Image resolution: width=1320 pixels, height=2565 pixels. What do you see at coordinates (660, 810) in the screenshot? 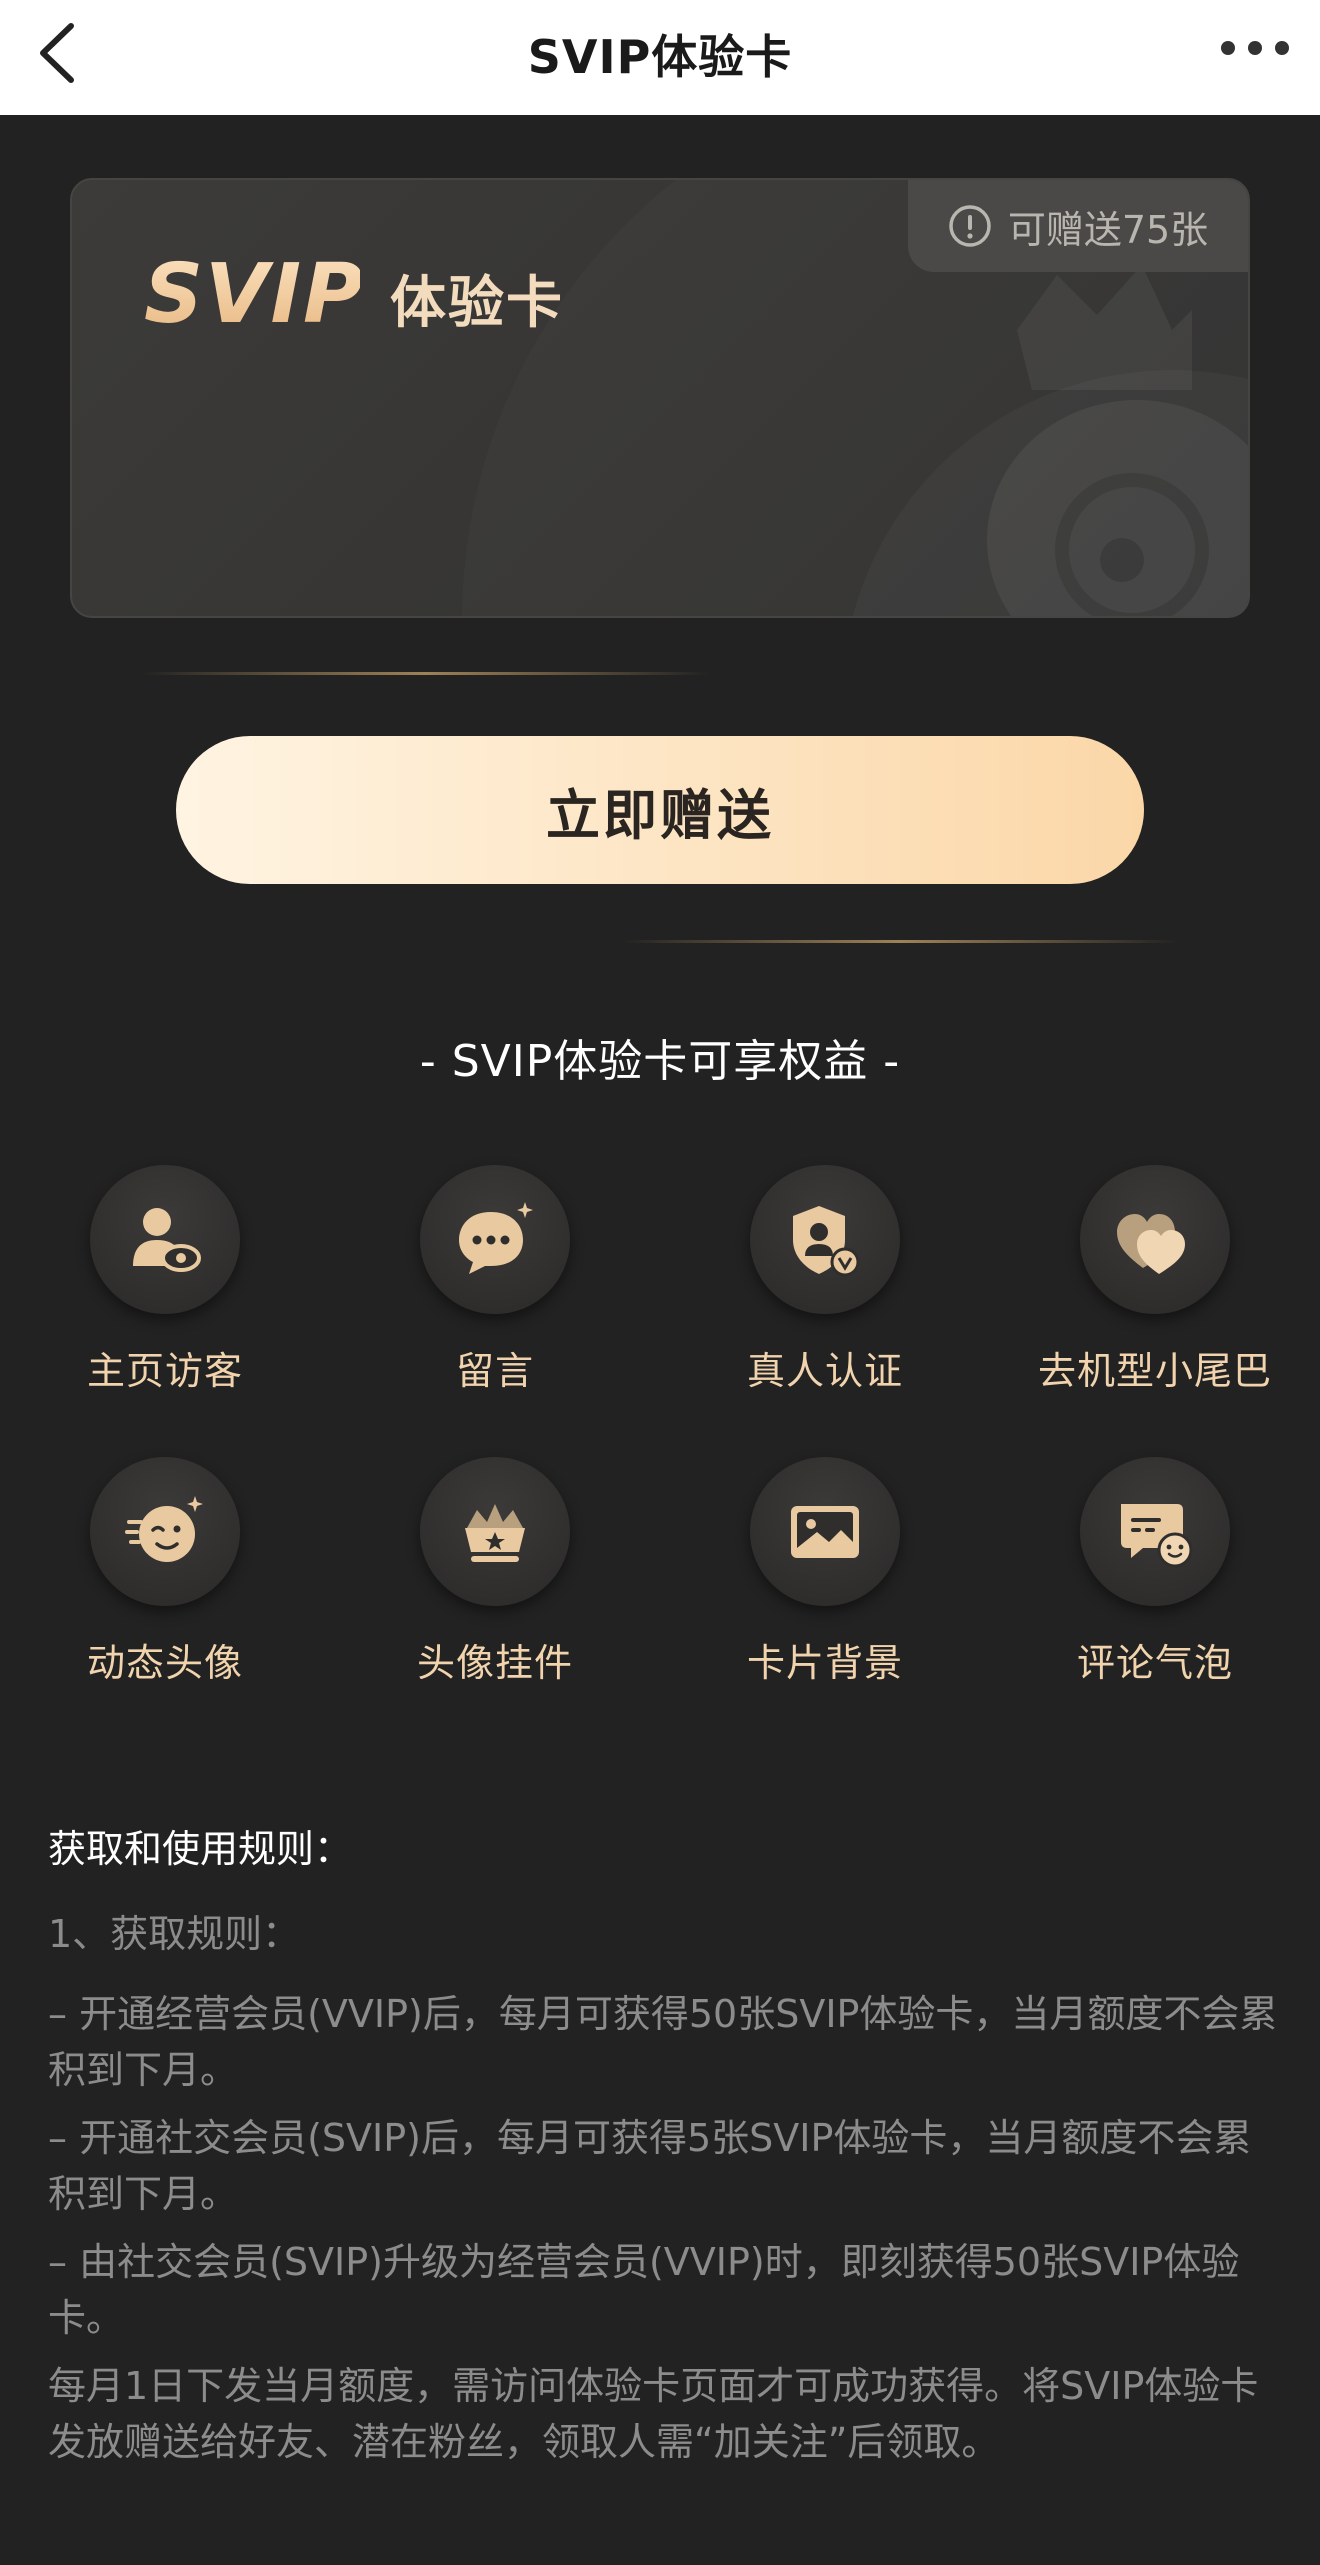
I see `gift-now-button: 立即赠送` at bounding box center [660, 810].